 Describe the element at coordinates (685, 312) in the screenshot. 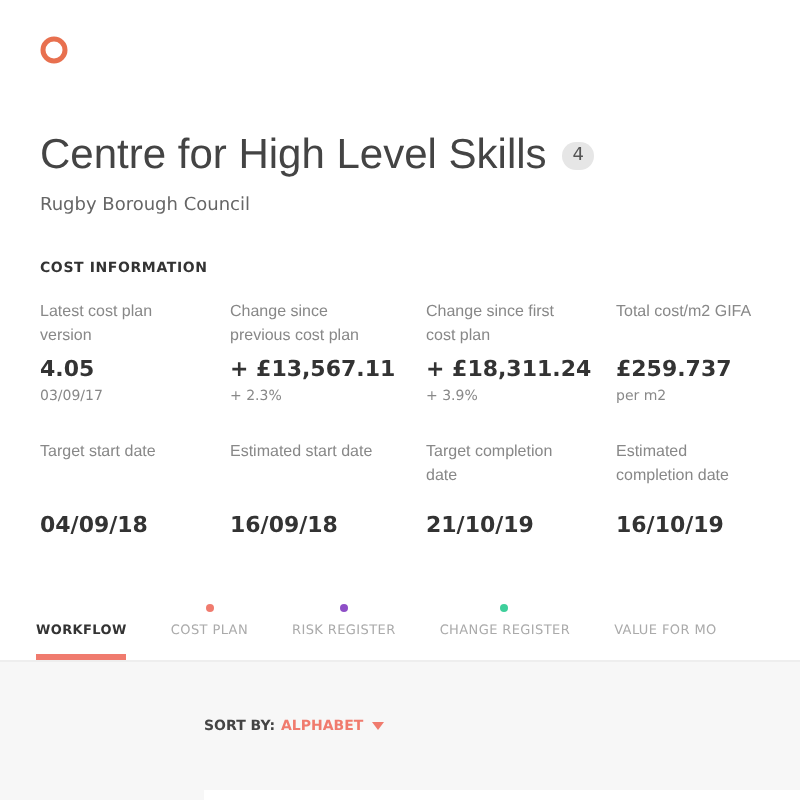

I see `metric-label: Total cost/m2 GIFA` at that location.